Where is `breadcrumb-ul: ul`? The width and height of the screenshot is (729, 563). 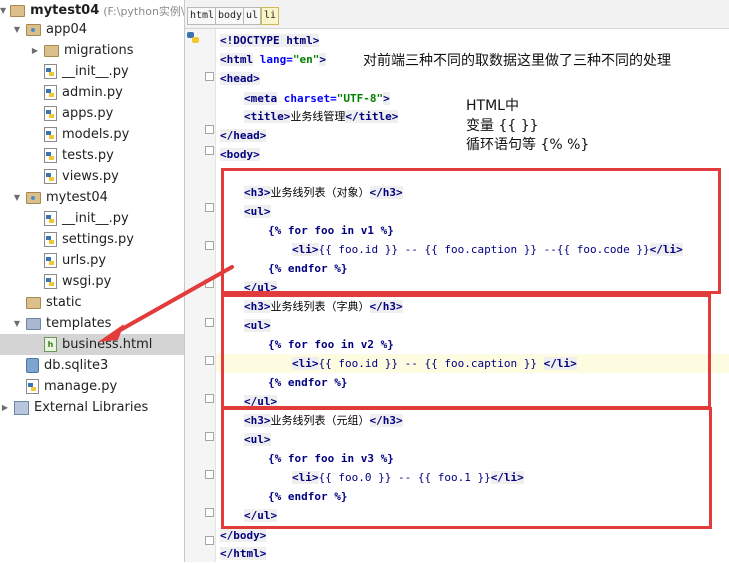 breadcrumb-ul: ul is located at coordinates (252, 16).